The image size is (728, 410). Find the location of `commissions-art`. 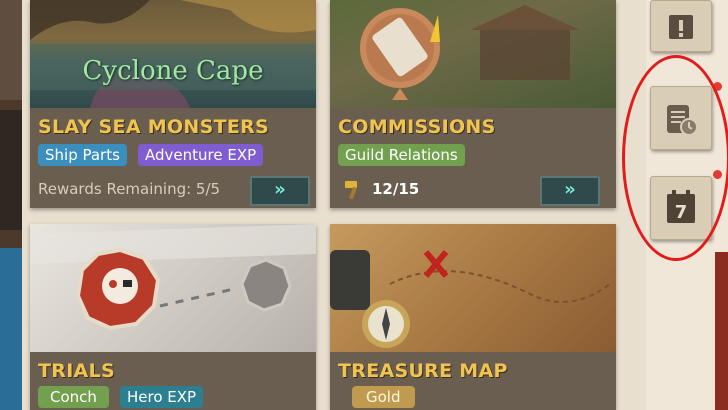

commissions-art is located at coordinates (473, 54).